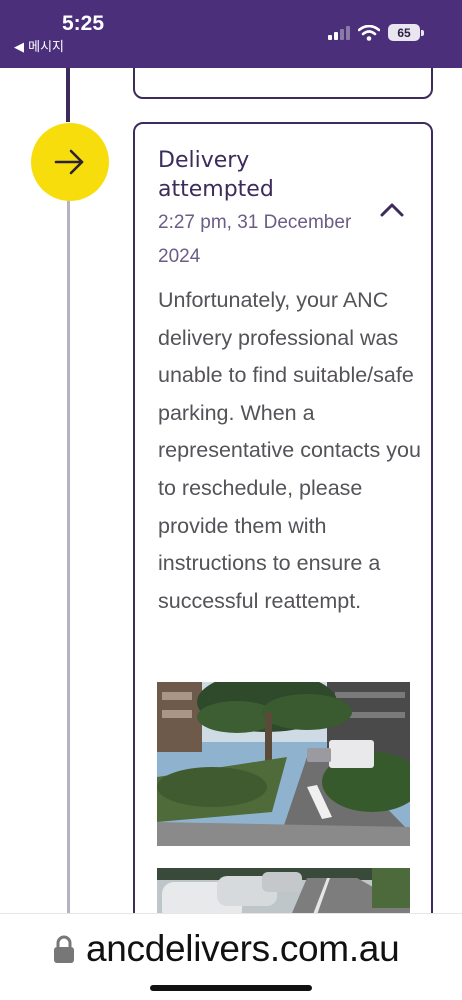 This screenshot has width=462, height=1000. Describe the element at coordinates (339, 32) in the screenshot. I see `signal-icon` at that location.